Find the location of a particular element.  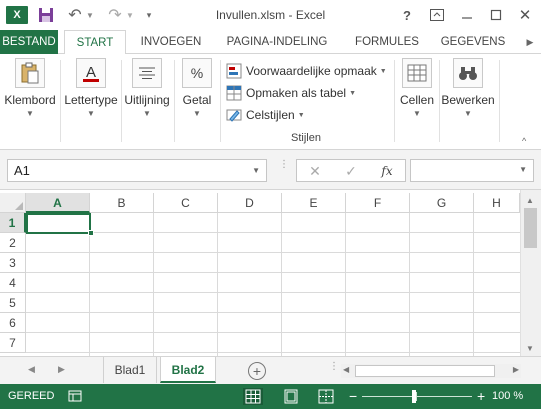

zoom-slider is located at coordinates (417, 396).